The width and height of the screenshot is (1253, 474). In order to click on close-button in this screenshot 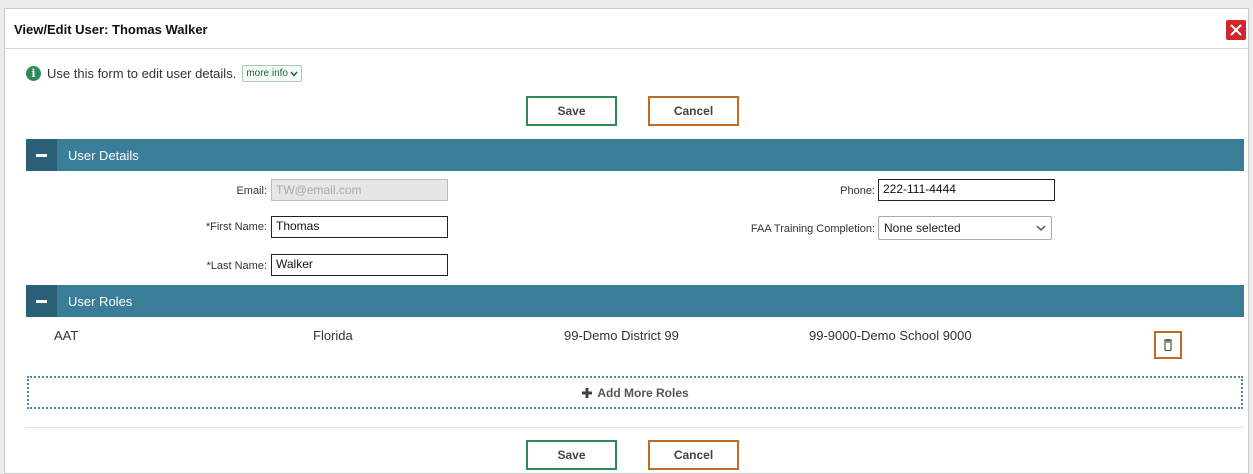, I will do `click(1236, 30)`.